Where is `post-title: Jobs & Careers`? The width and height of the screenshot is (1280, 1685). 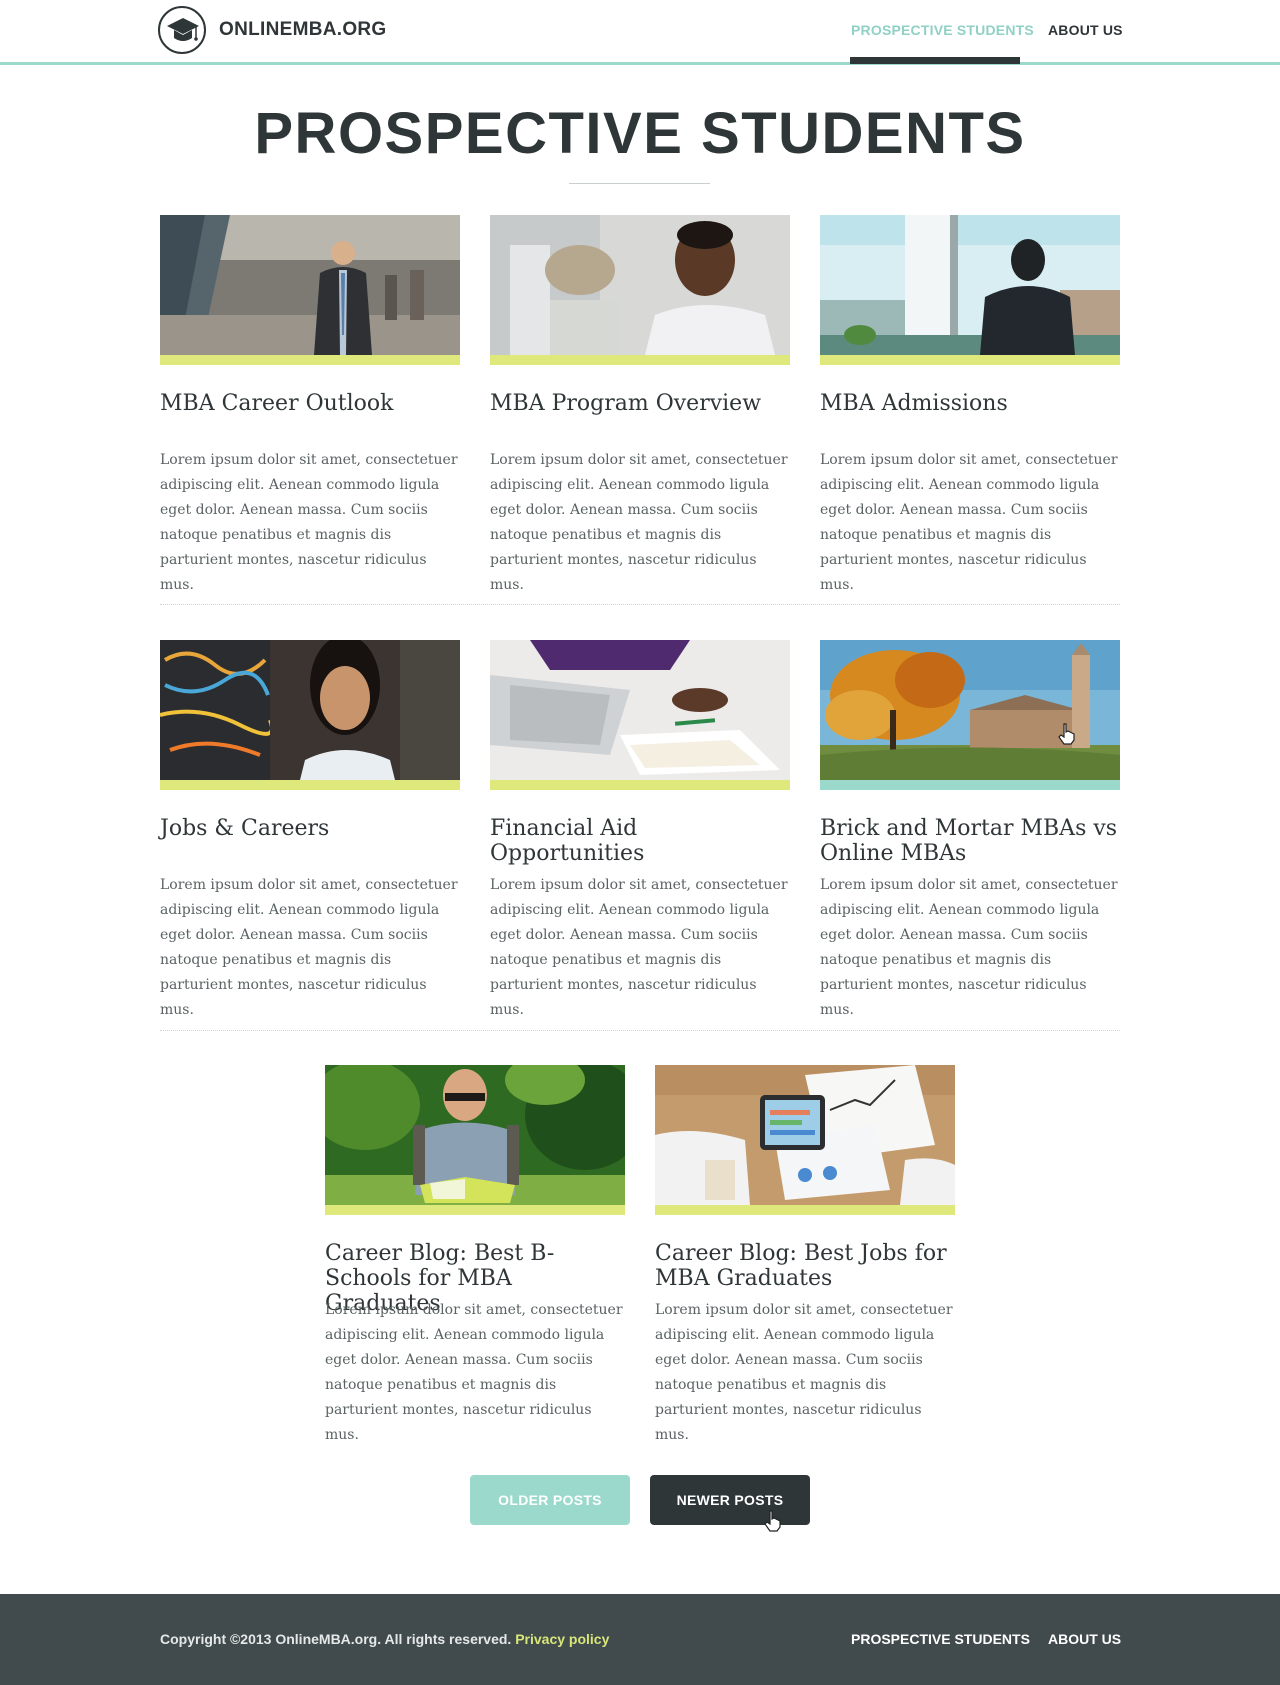
post-title: Jobs & Careers is located at coordinates (310, 828).